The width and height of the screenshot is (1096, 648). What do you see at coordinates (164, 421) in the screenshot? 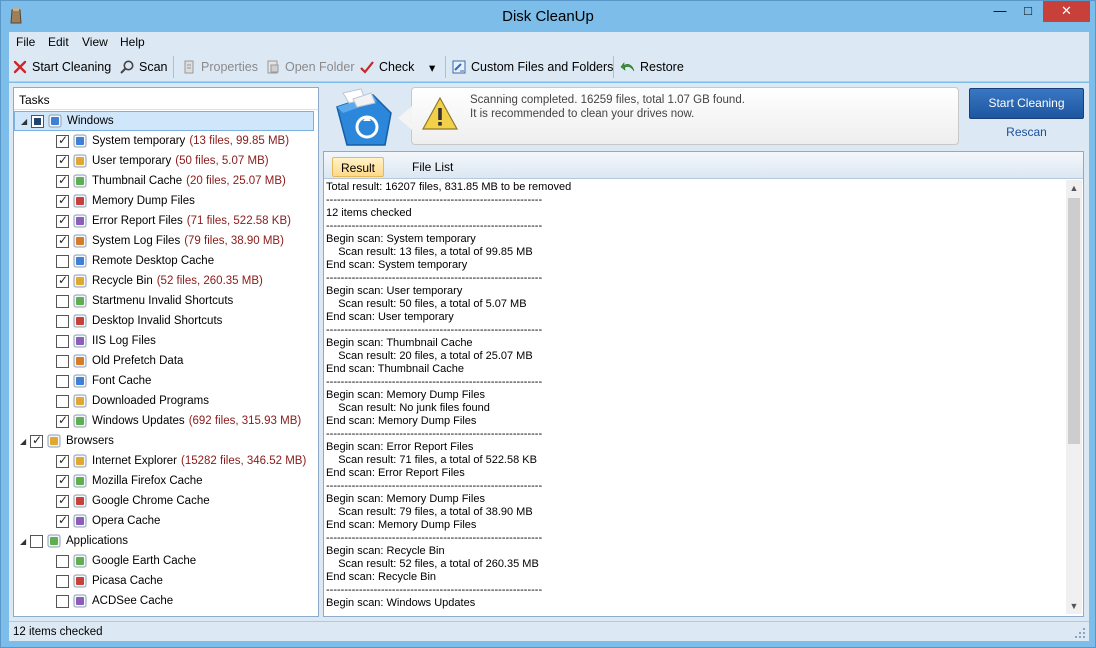
I see `task-item: Windows Updates(692 files, 315.93 MB)` at bounding box center [164, 421].